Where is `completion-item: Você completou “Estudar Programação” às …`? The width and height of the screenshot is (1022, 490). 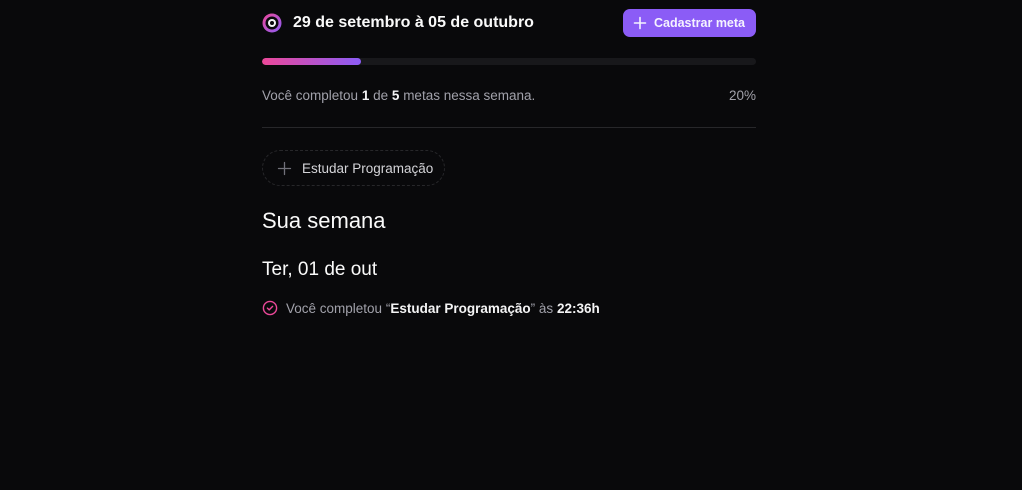
completion-item: Você completou “Estudar Programação” às … is located at coordinates (431, 308).